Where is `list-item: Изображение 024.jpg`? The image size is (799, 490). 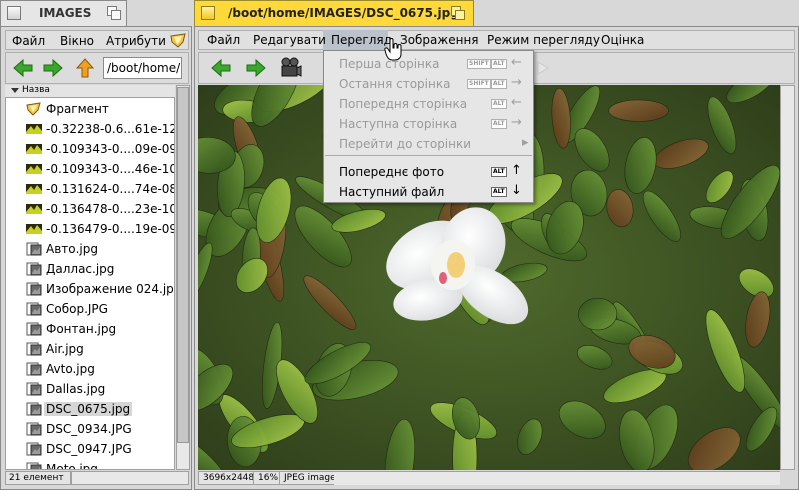 list-item: Изображение 024.jpg is located at coordinates (90, 289).